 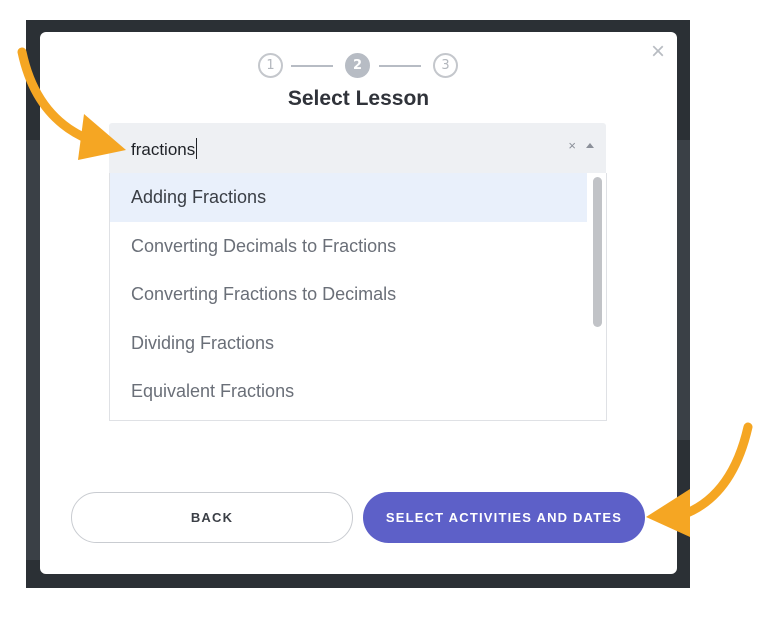 I want to click on list-item: Converting Decimals to Fractions, so click(x=348, y=246).